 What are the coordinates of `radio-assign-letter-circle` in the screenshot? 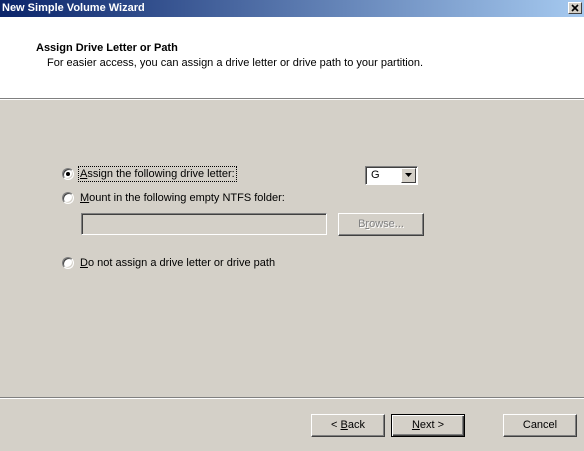 It's located at (68, 174).